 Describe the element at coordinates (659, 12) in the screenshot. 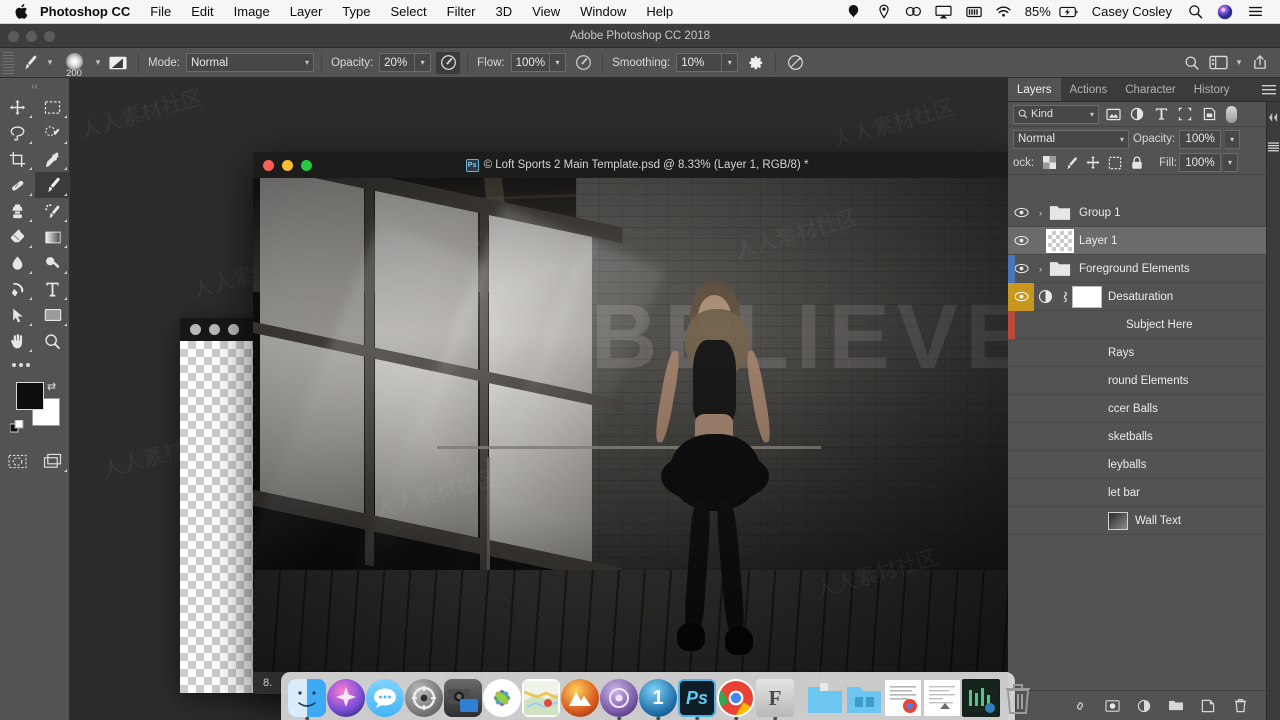

I see `menu-help: Help` at that location.